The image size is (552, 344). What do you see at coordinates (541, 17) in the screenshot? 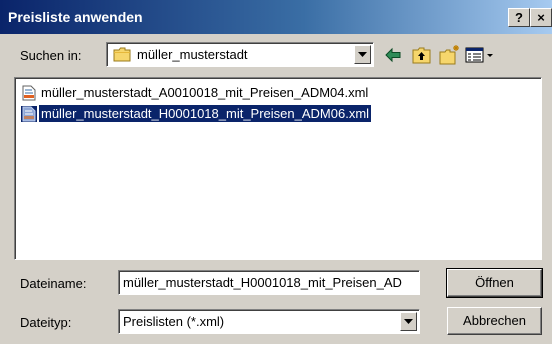
I see `close-button: ×` at bounding box center [541, 17].